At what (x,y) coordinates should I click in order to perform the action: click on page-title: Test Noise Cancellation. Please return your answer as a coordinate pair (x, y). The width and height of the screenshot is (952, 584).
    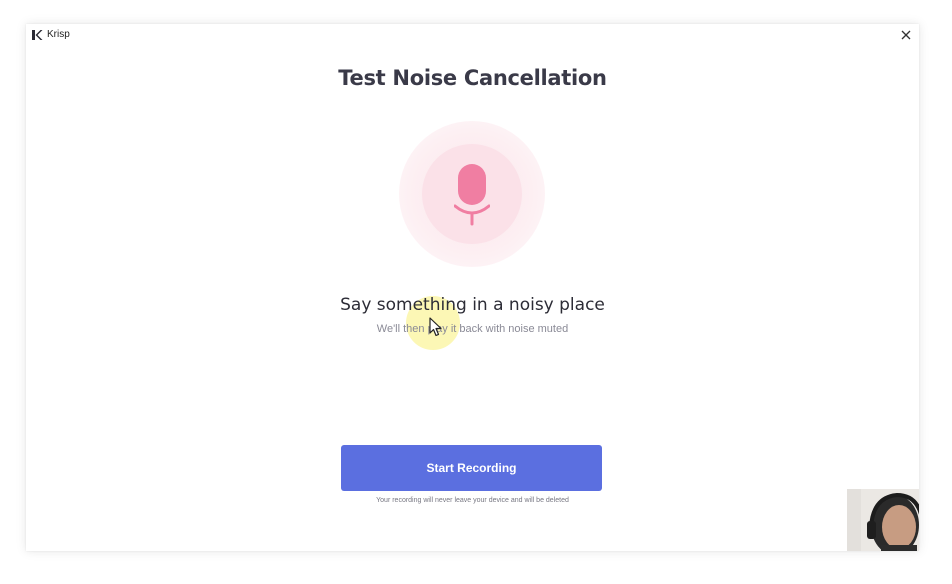
    Looking at the image, I should click on (472, 78).